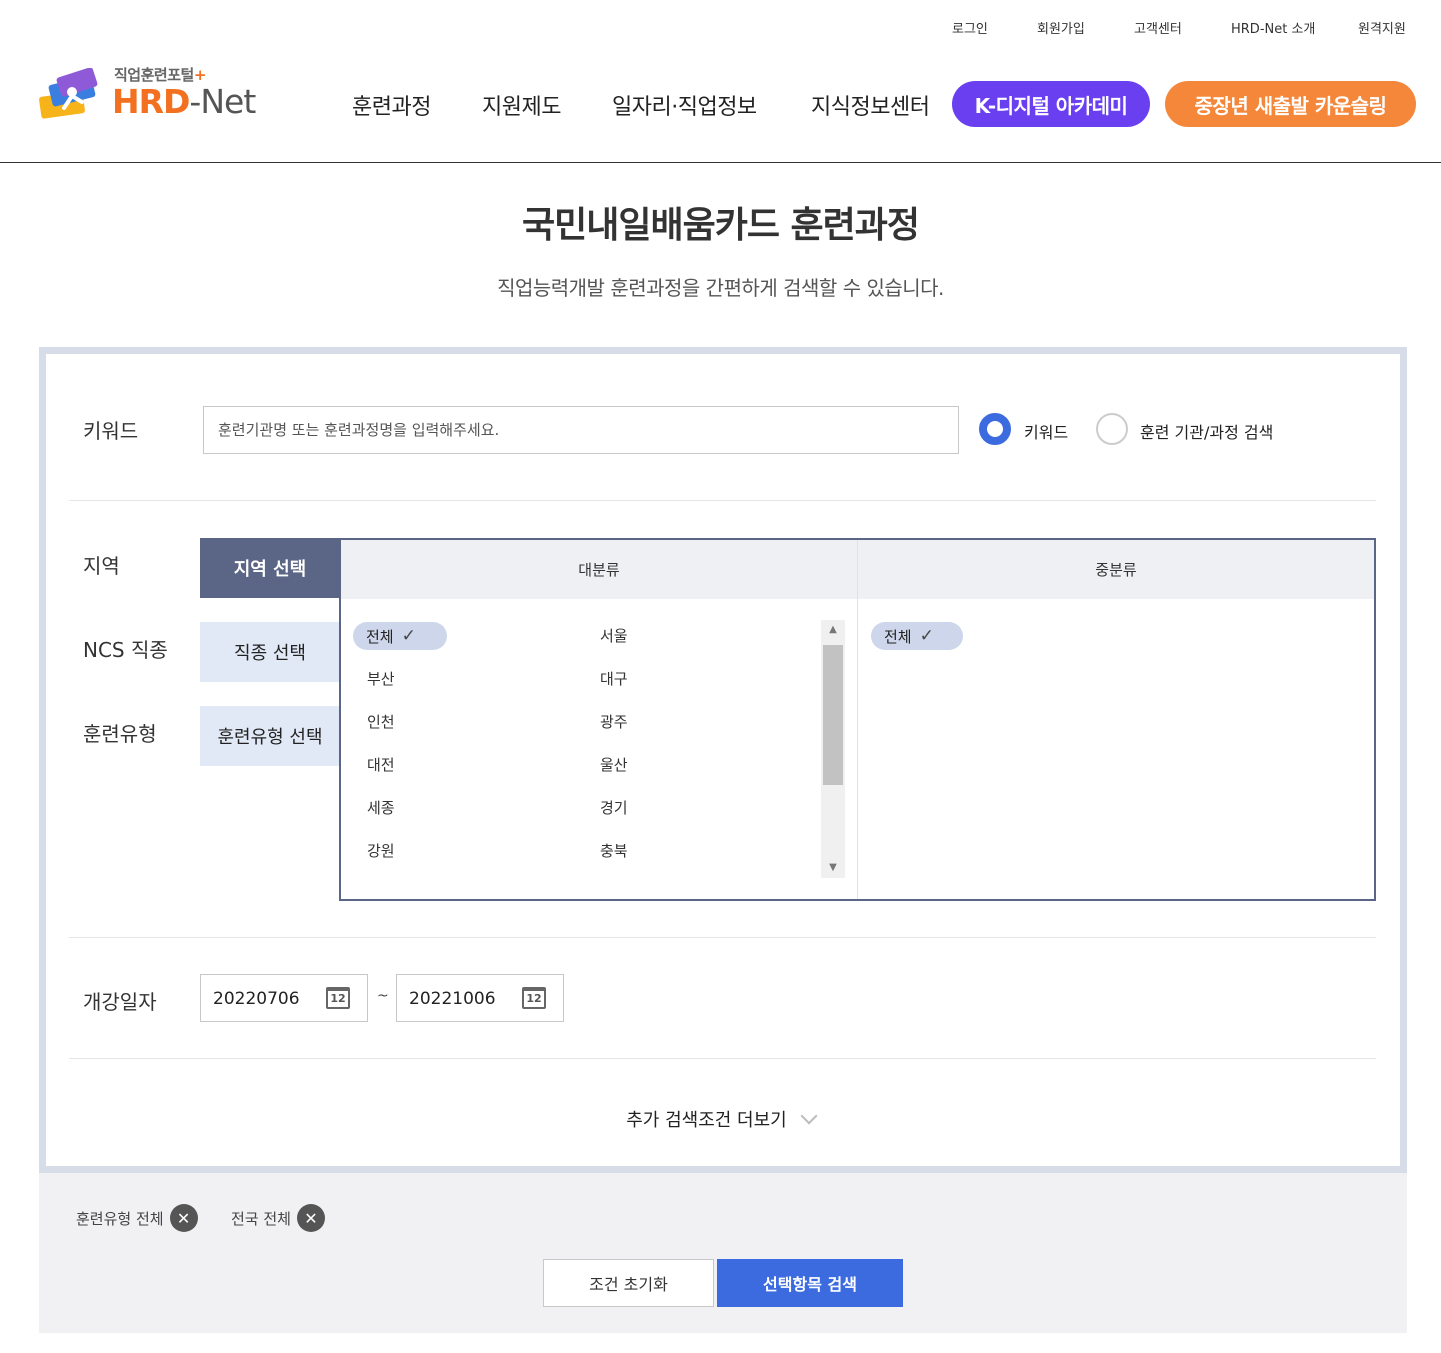 The image size is (1441, 1353). I want to click on scrollbar-thumb, so click(833, 715).